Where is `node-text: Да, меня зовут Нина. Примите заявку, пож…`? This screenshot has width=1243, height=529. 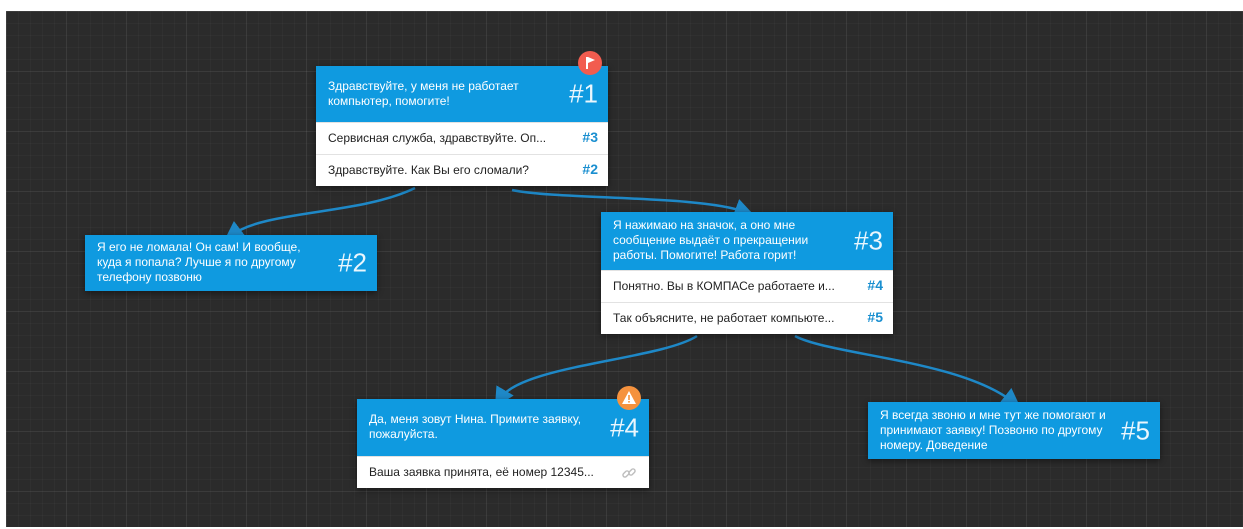
node-text: Да, меня зовут Нина. Примите заявку, пож… is located at coordinates (475, 426).